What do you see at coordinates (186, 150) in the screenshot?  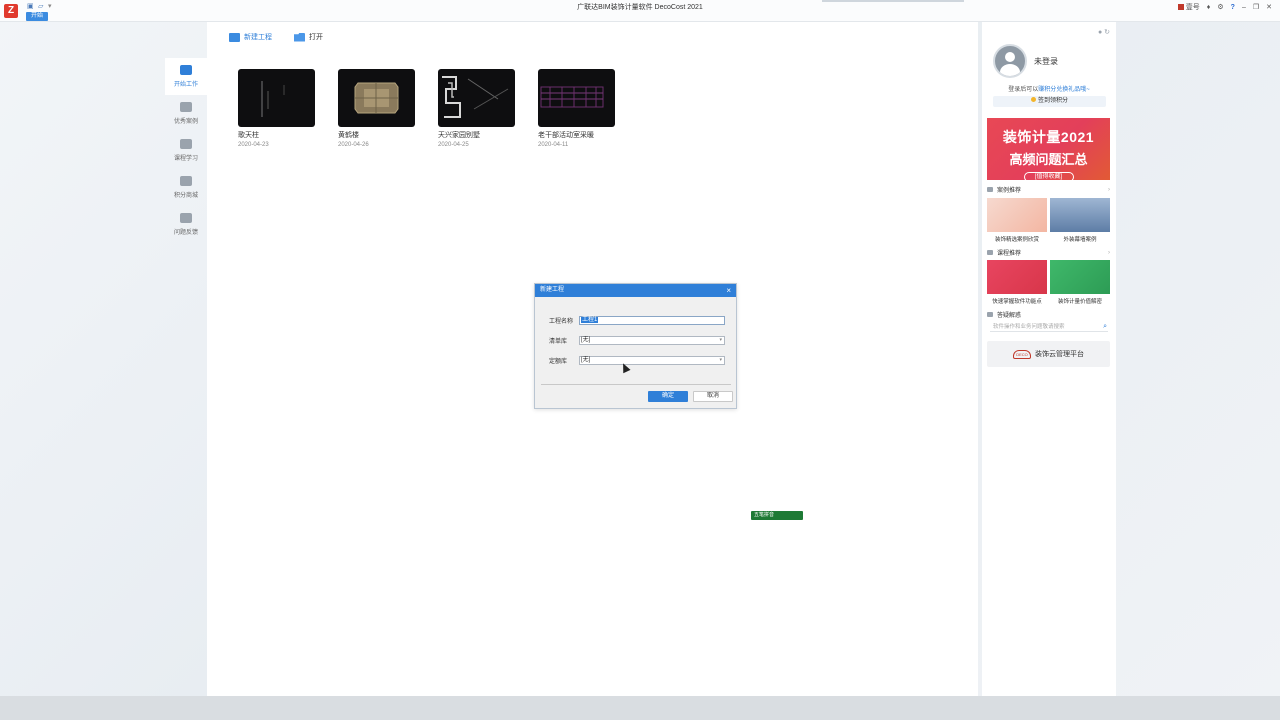 I see `nav-item-courses: 课程学习` at bounding box center [186, 150].